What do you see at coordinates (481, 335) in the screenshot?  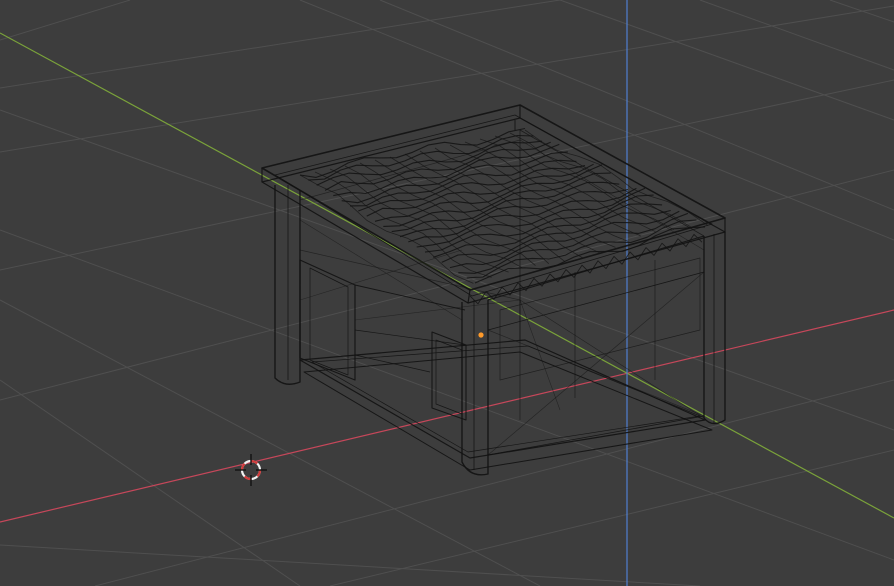 I see `object-origin-point` at bounding box center [481, 335].